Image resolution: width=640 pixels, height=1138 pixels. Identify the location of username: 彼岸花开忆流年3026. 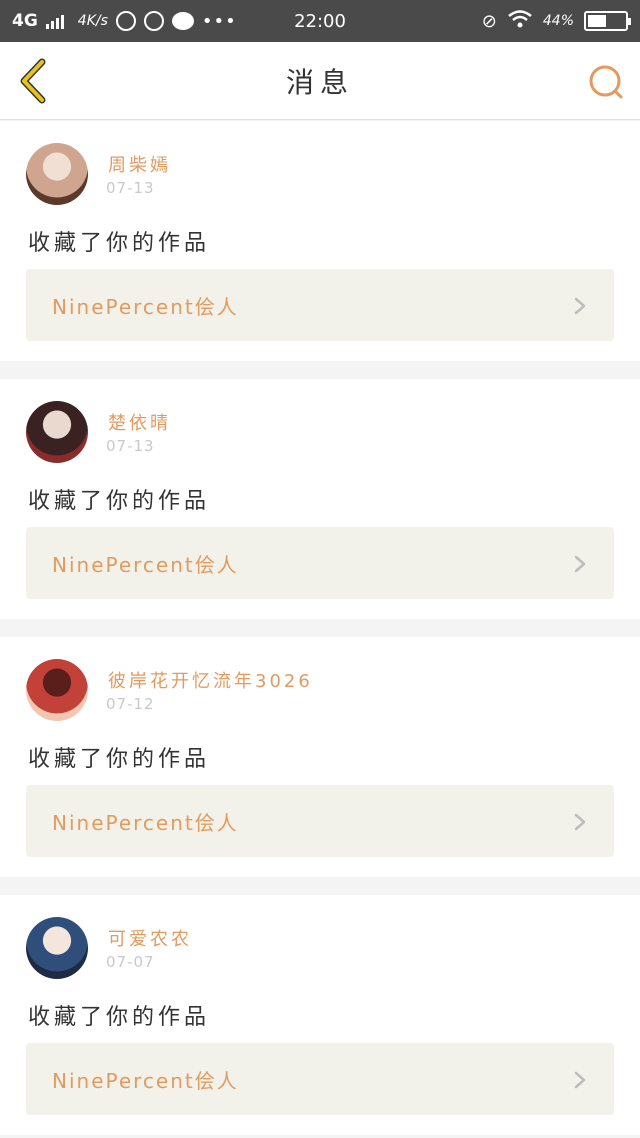
(210, 680).